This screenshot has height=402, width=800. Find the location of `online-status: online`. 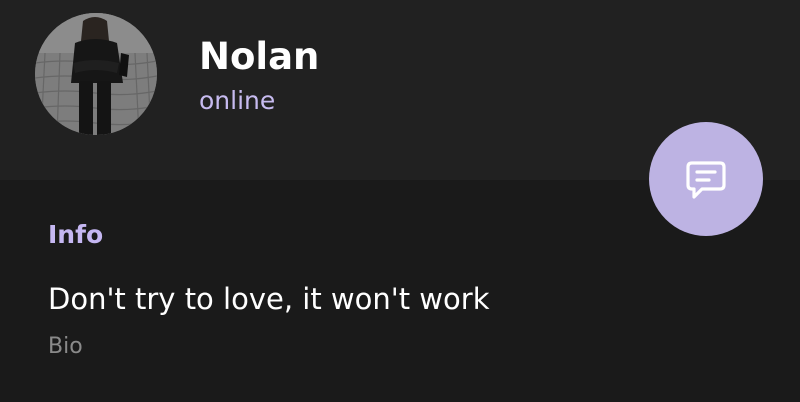

online-status: online is located at coordinates (237, 100).